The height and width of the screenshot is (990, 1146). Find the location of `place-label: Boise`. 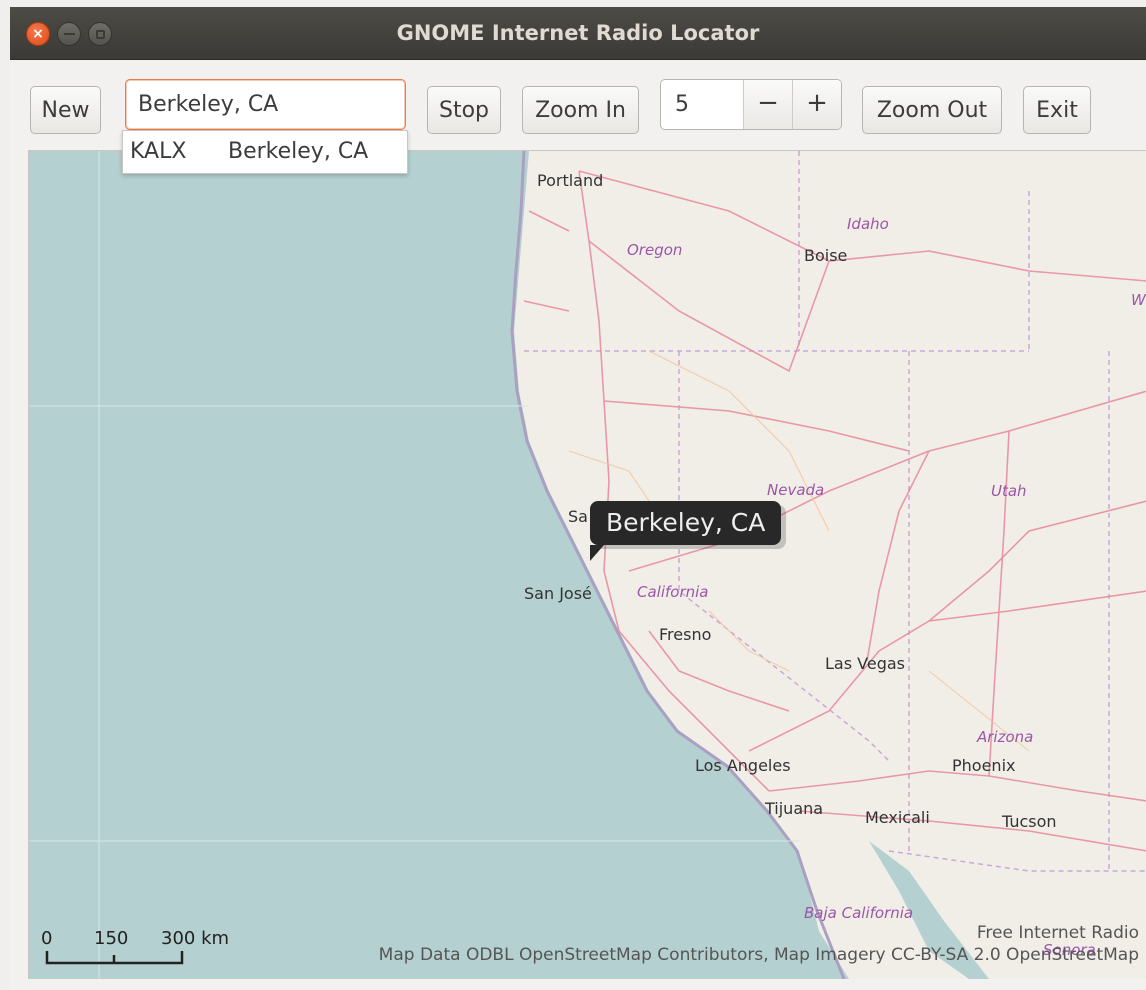

place-label: Boise is located at coordinates (826, 255).